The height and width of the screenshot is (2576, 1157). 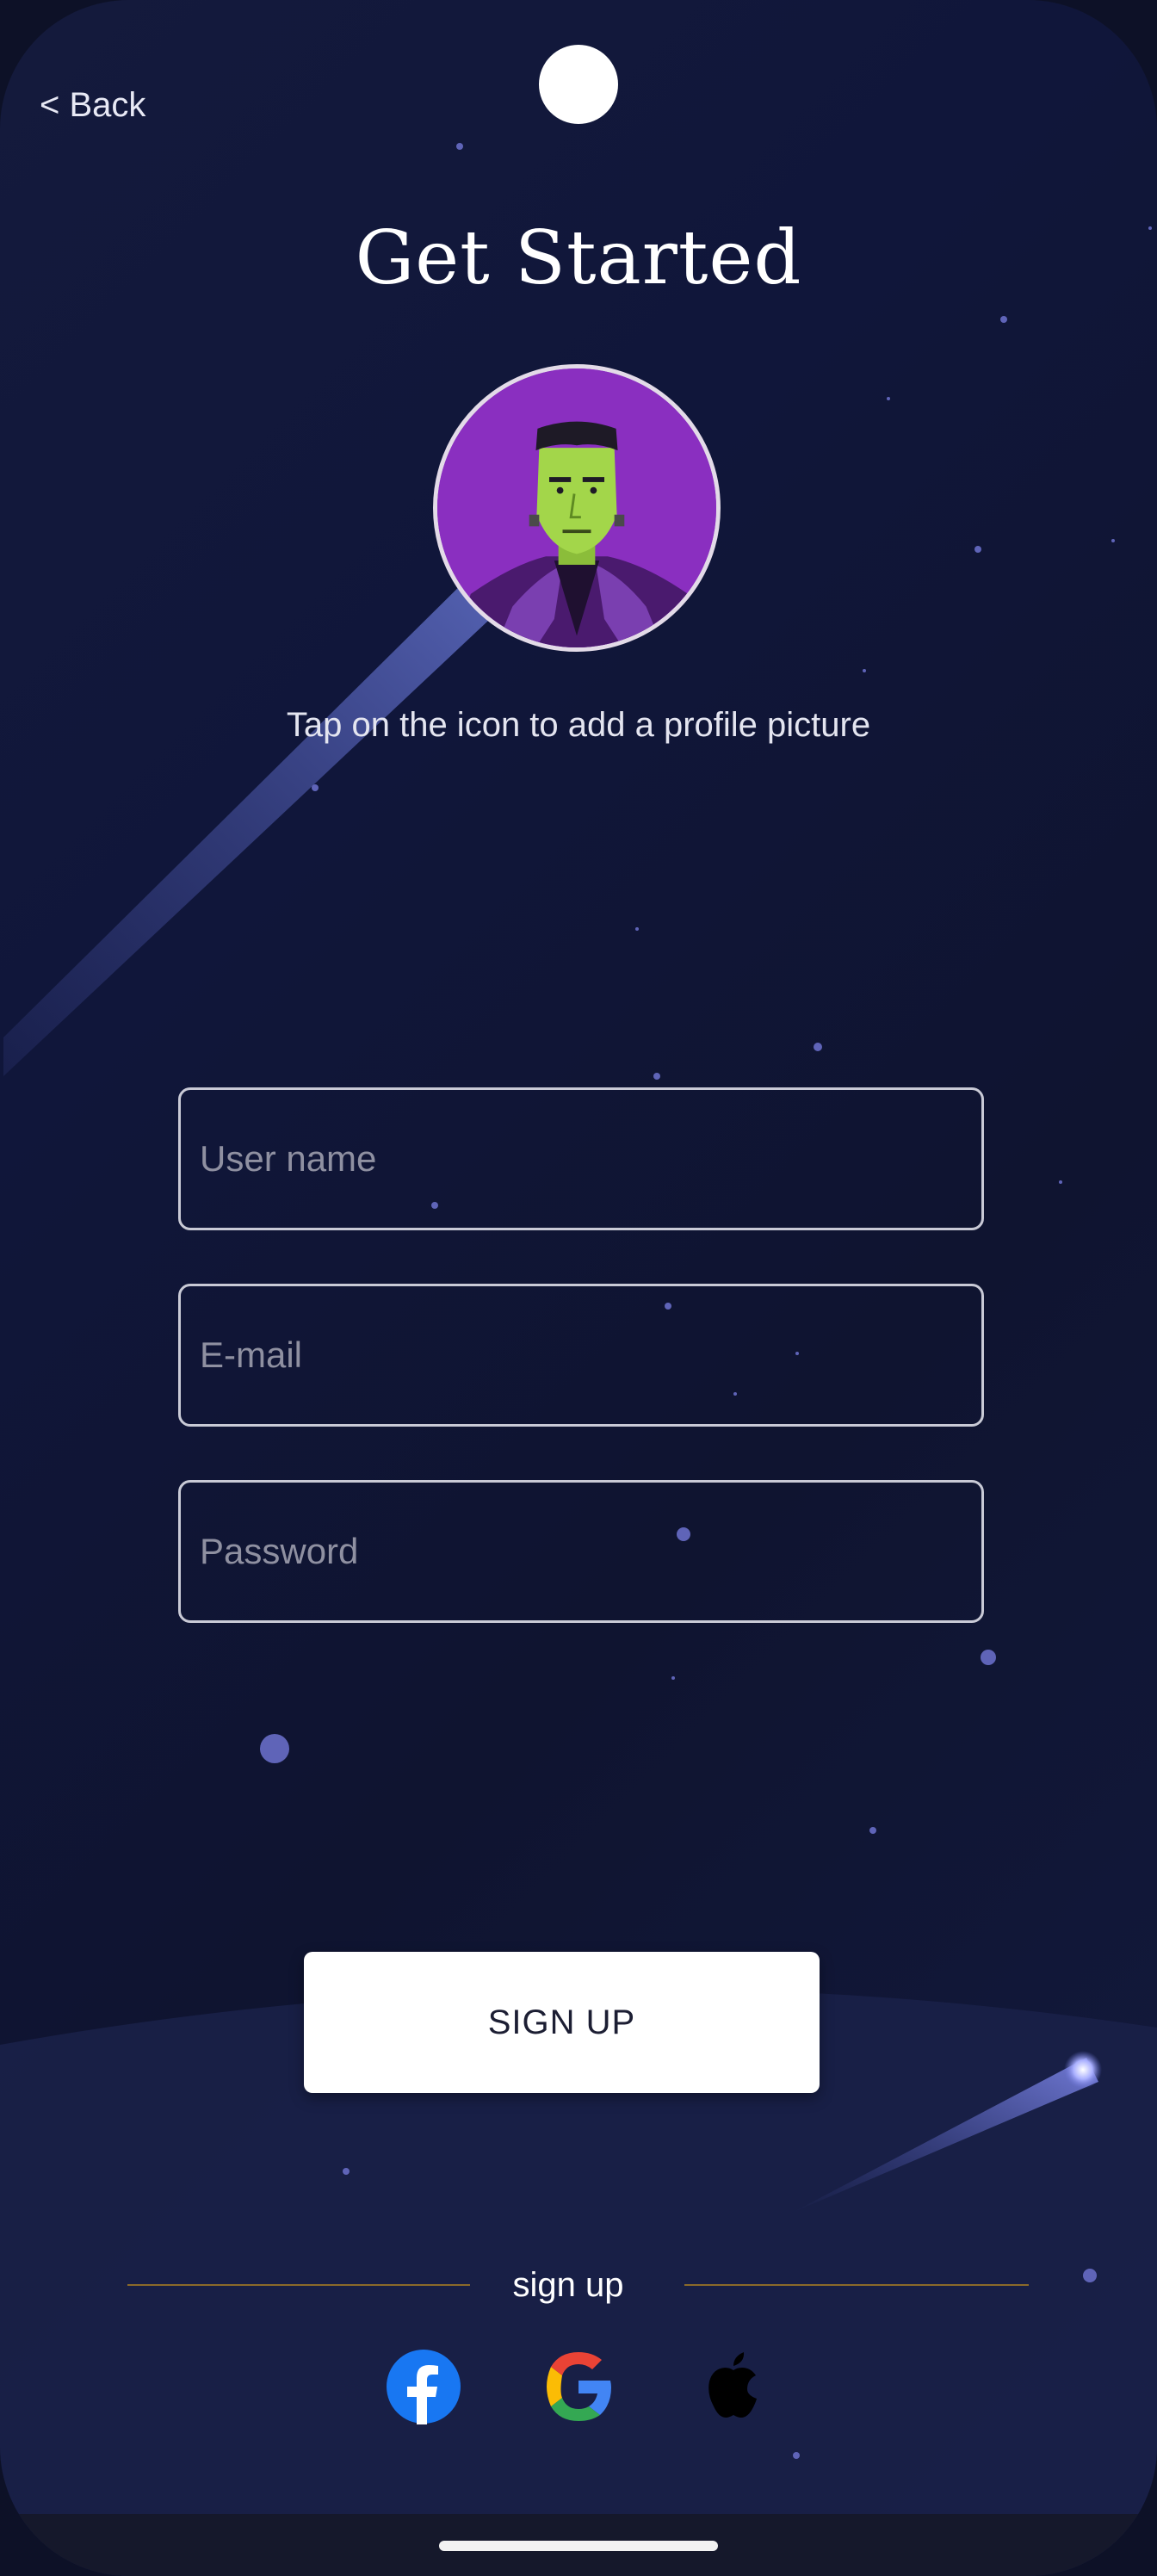 What do you see at coordinates (856, 2285) in the screenshot?
I see `divider-right` at bounding box center [856, 2285].